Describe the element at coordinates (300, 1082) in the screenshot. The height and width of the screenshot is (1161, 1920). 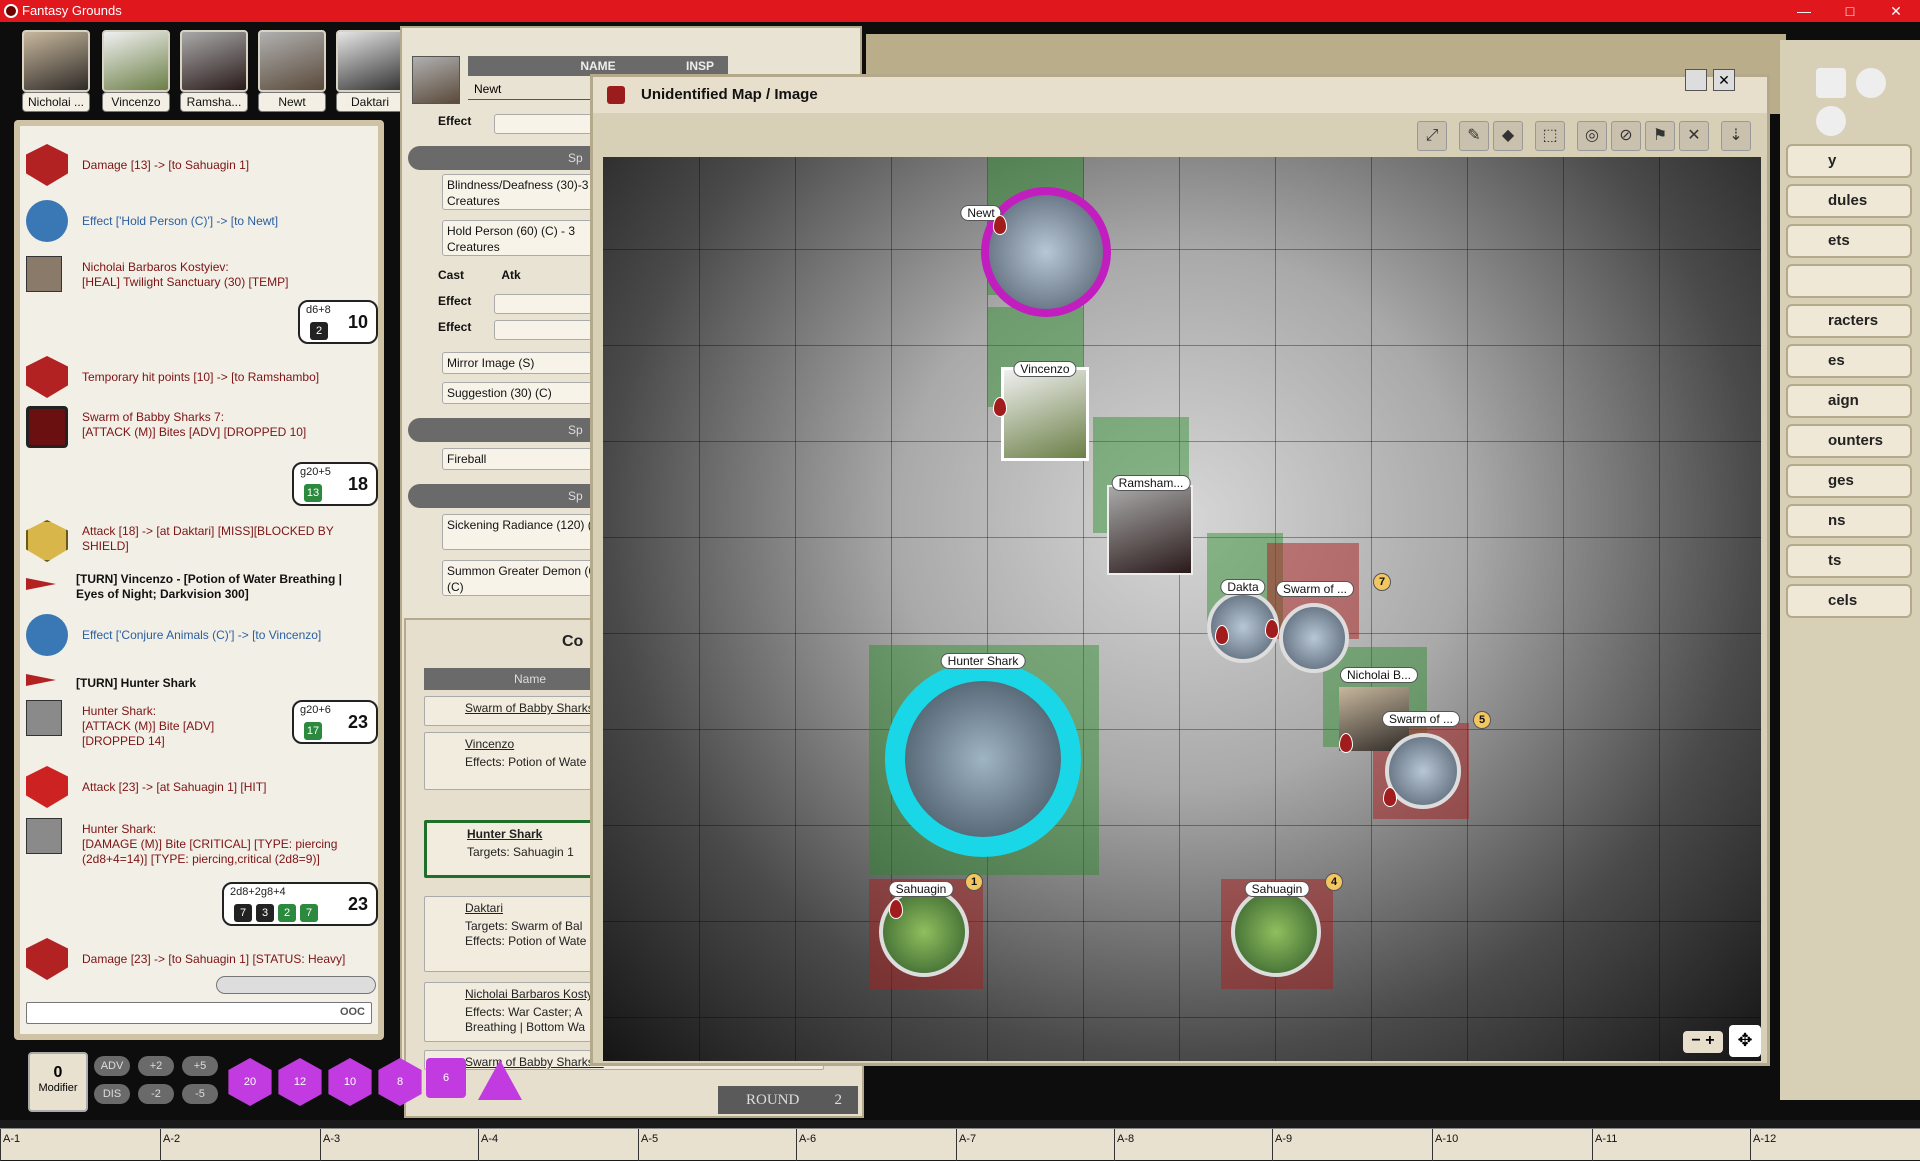
I see `d12-die: 12` at that location.